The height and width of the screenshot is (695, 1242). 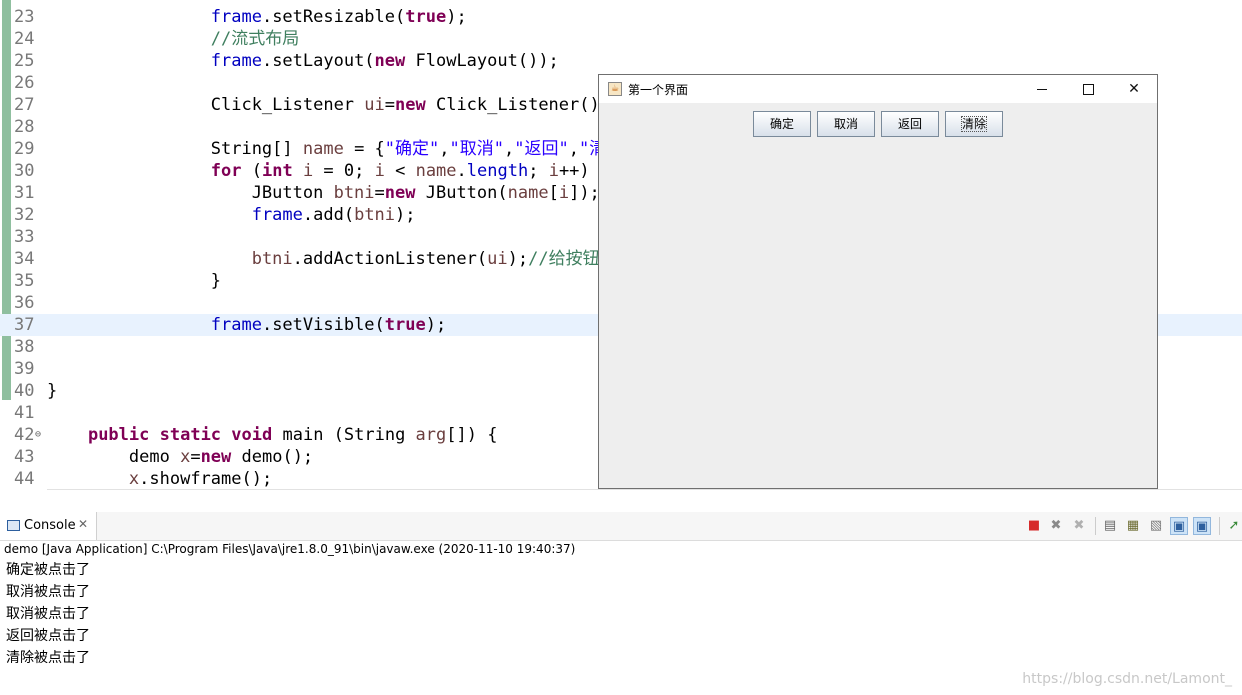 What do you see at coordinates (226, 171) in the screenshot?
I see `code-token: for` at bounding box center [226, 171].